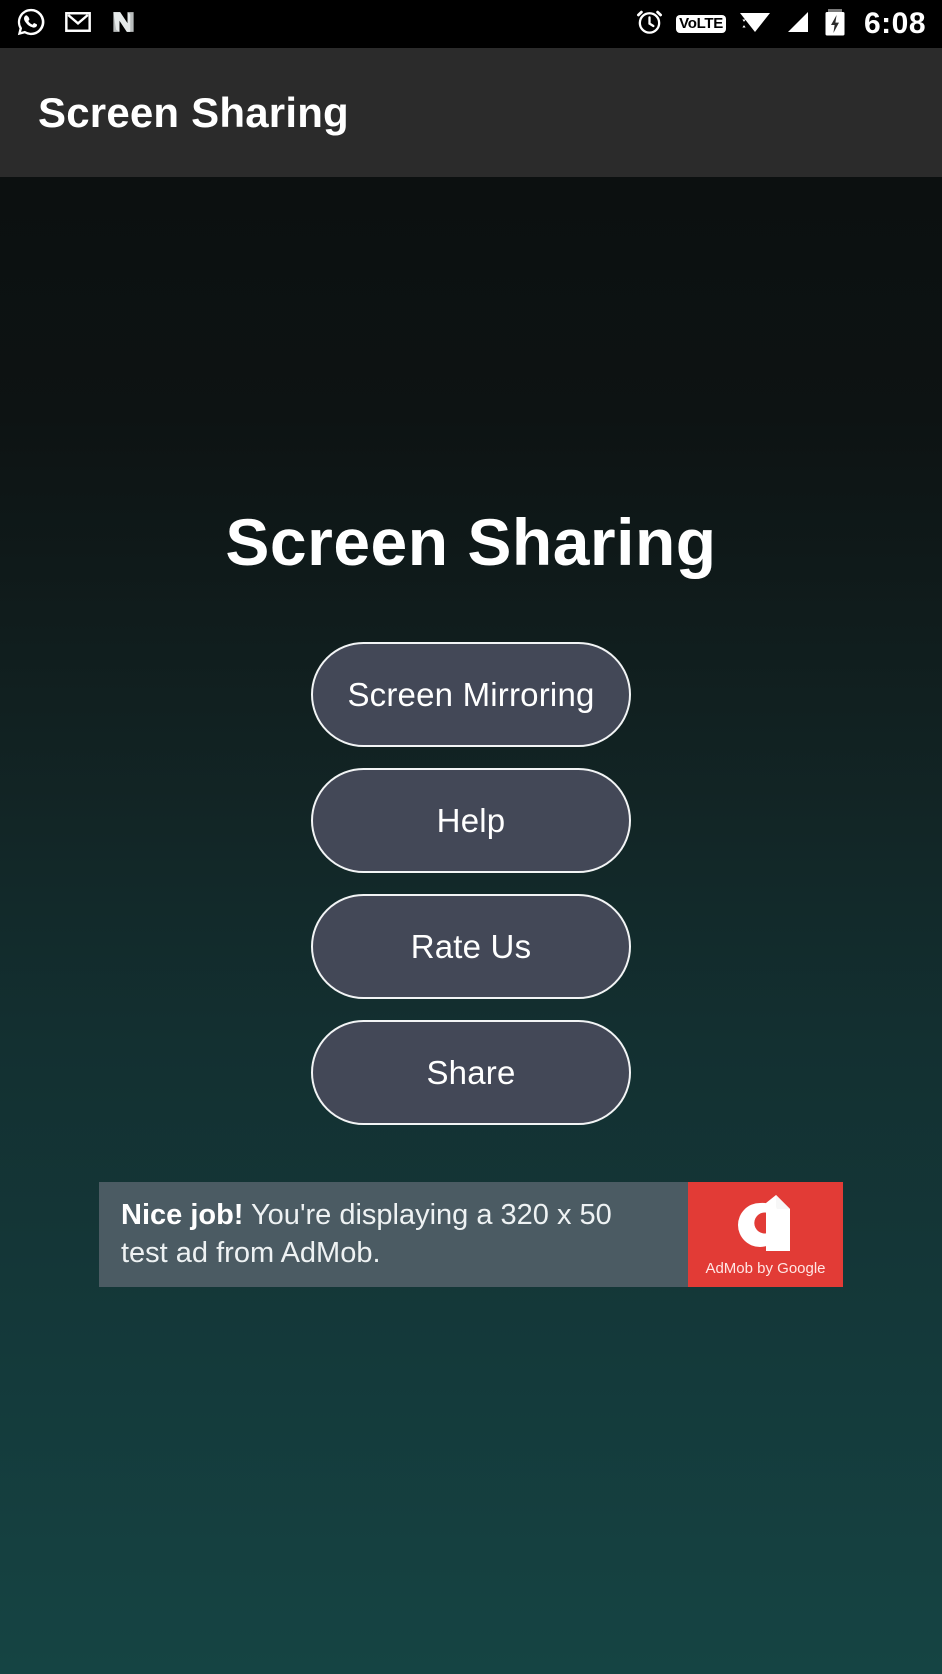 This screenshot has height=1674, width=942. What do you see at coordinates (766, 1225) in the screenshot?
I see `admob-logo-icon` at bounding box center [766, 1225].